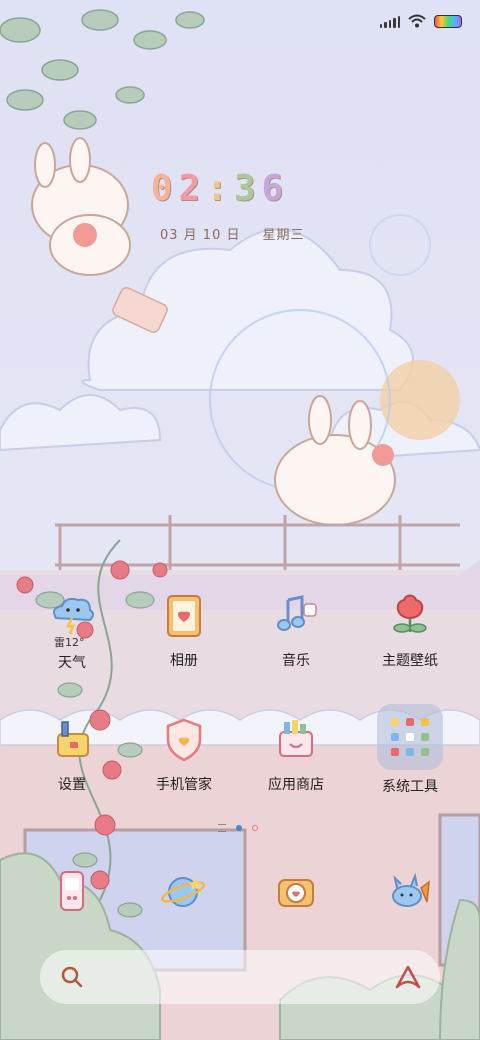  Describe the element at coordinates (164, 188) in the screenshot. I see `clock-digit: 0` at that location.